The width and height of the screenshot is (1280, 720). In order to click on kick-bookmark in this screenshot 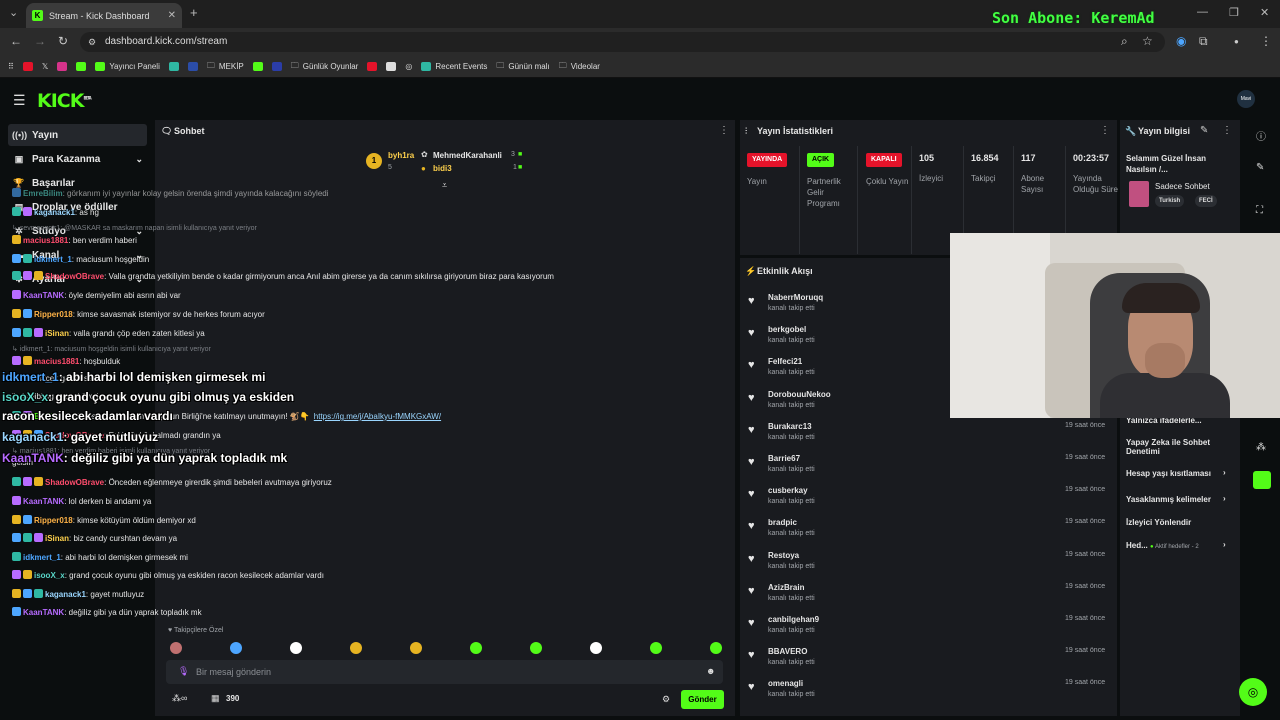, I will do `click(81, 66)`.